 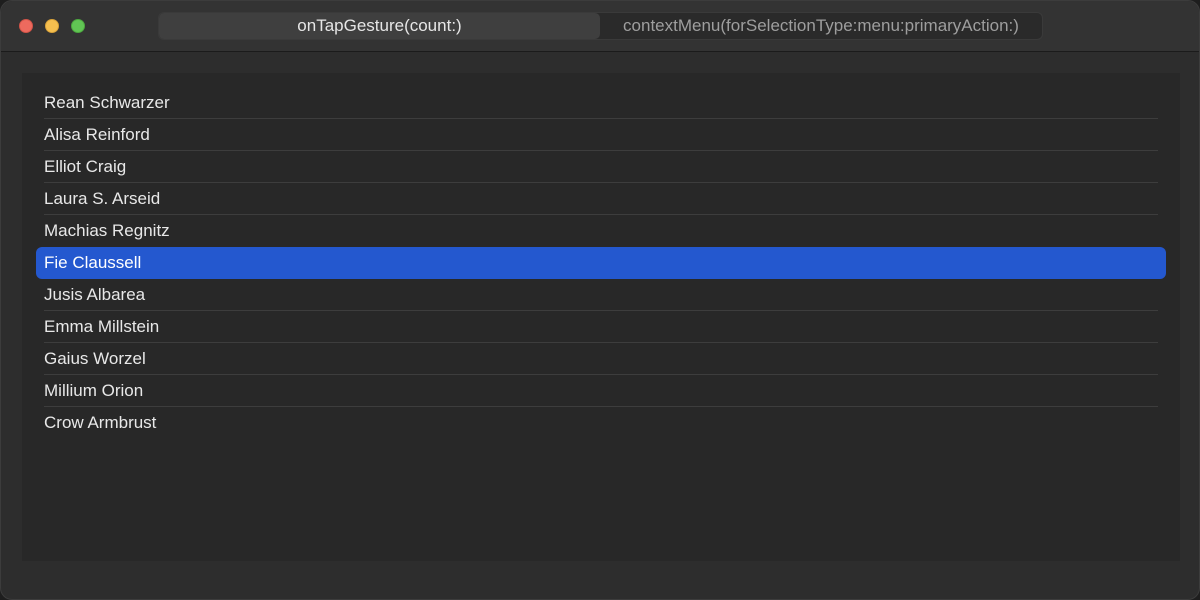 What do you see at coordinates (601, 327) in the screenshot?
I see `list-item: Emma Millstein` at bounding box center [601, 327].